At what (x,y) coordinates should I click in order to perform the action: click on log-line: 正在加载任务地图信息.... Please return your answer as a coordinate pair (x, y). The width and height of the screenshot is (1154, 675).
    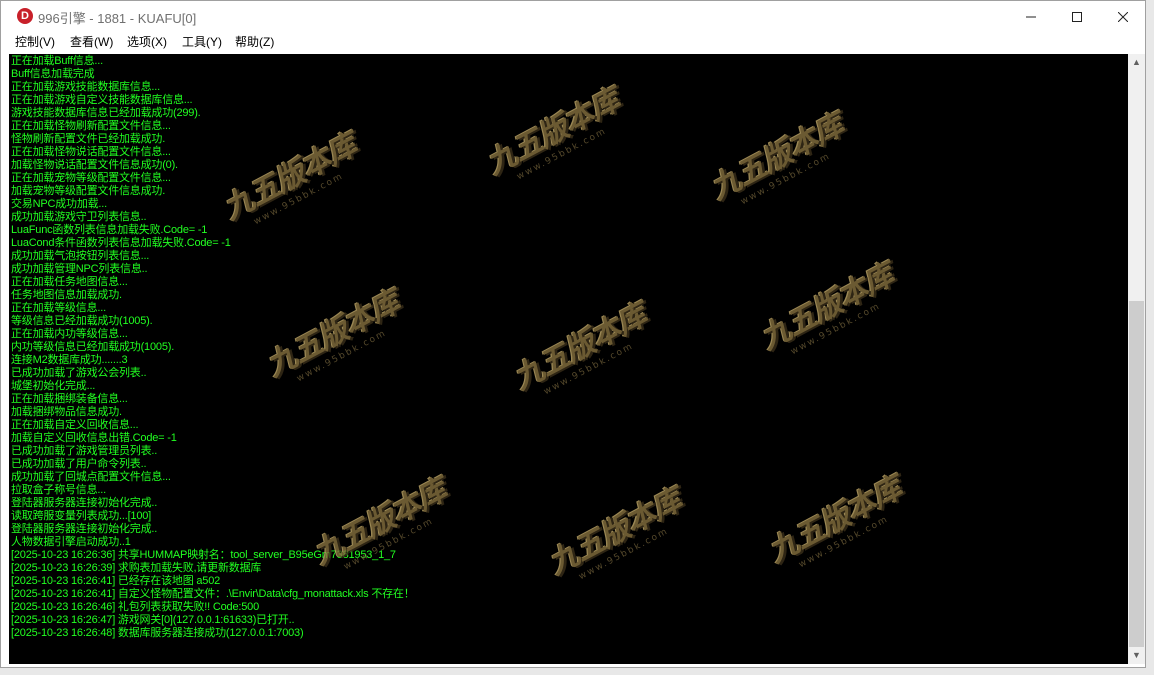
    Looking at the image, I should click on (69, 282).